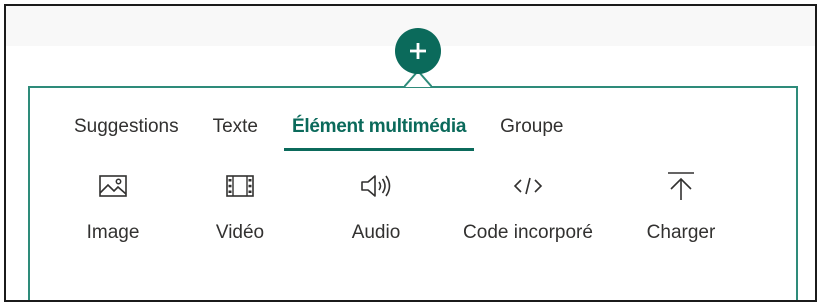 Image resolution: width=824 pixels, height=306 pixels. What do you see at coordinates (240, 232) in the screenshot?
I see `media-item-label: Vidéo` at bounding box center [240, 232].